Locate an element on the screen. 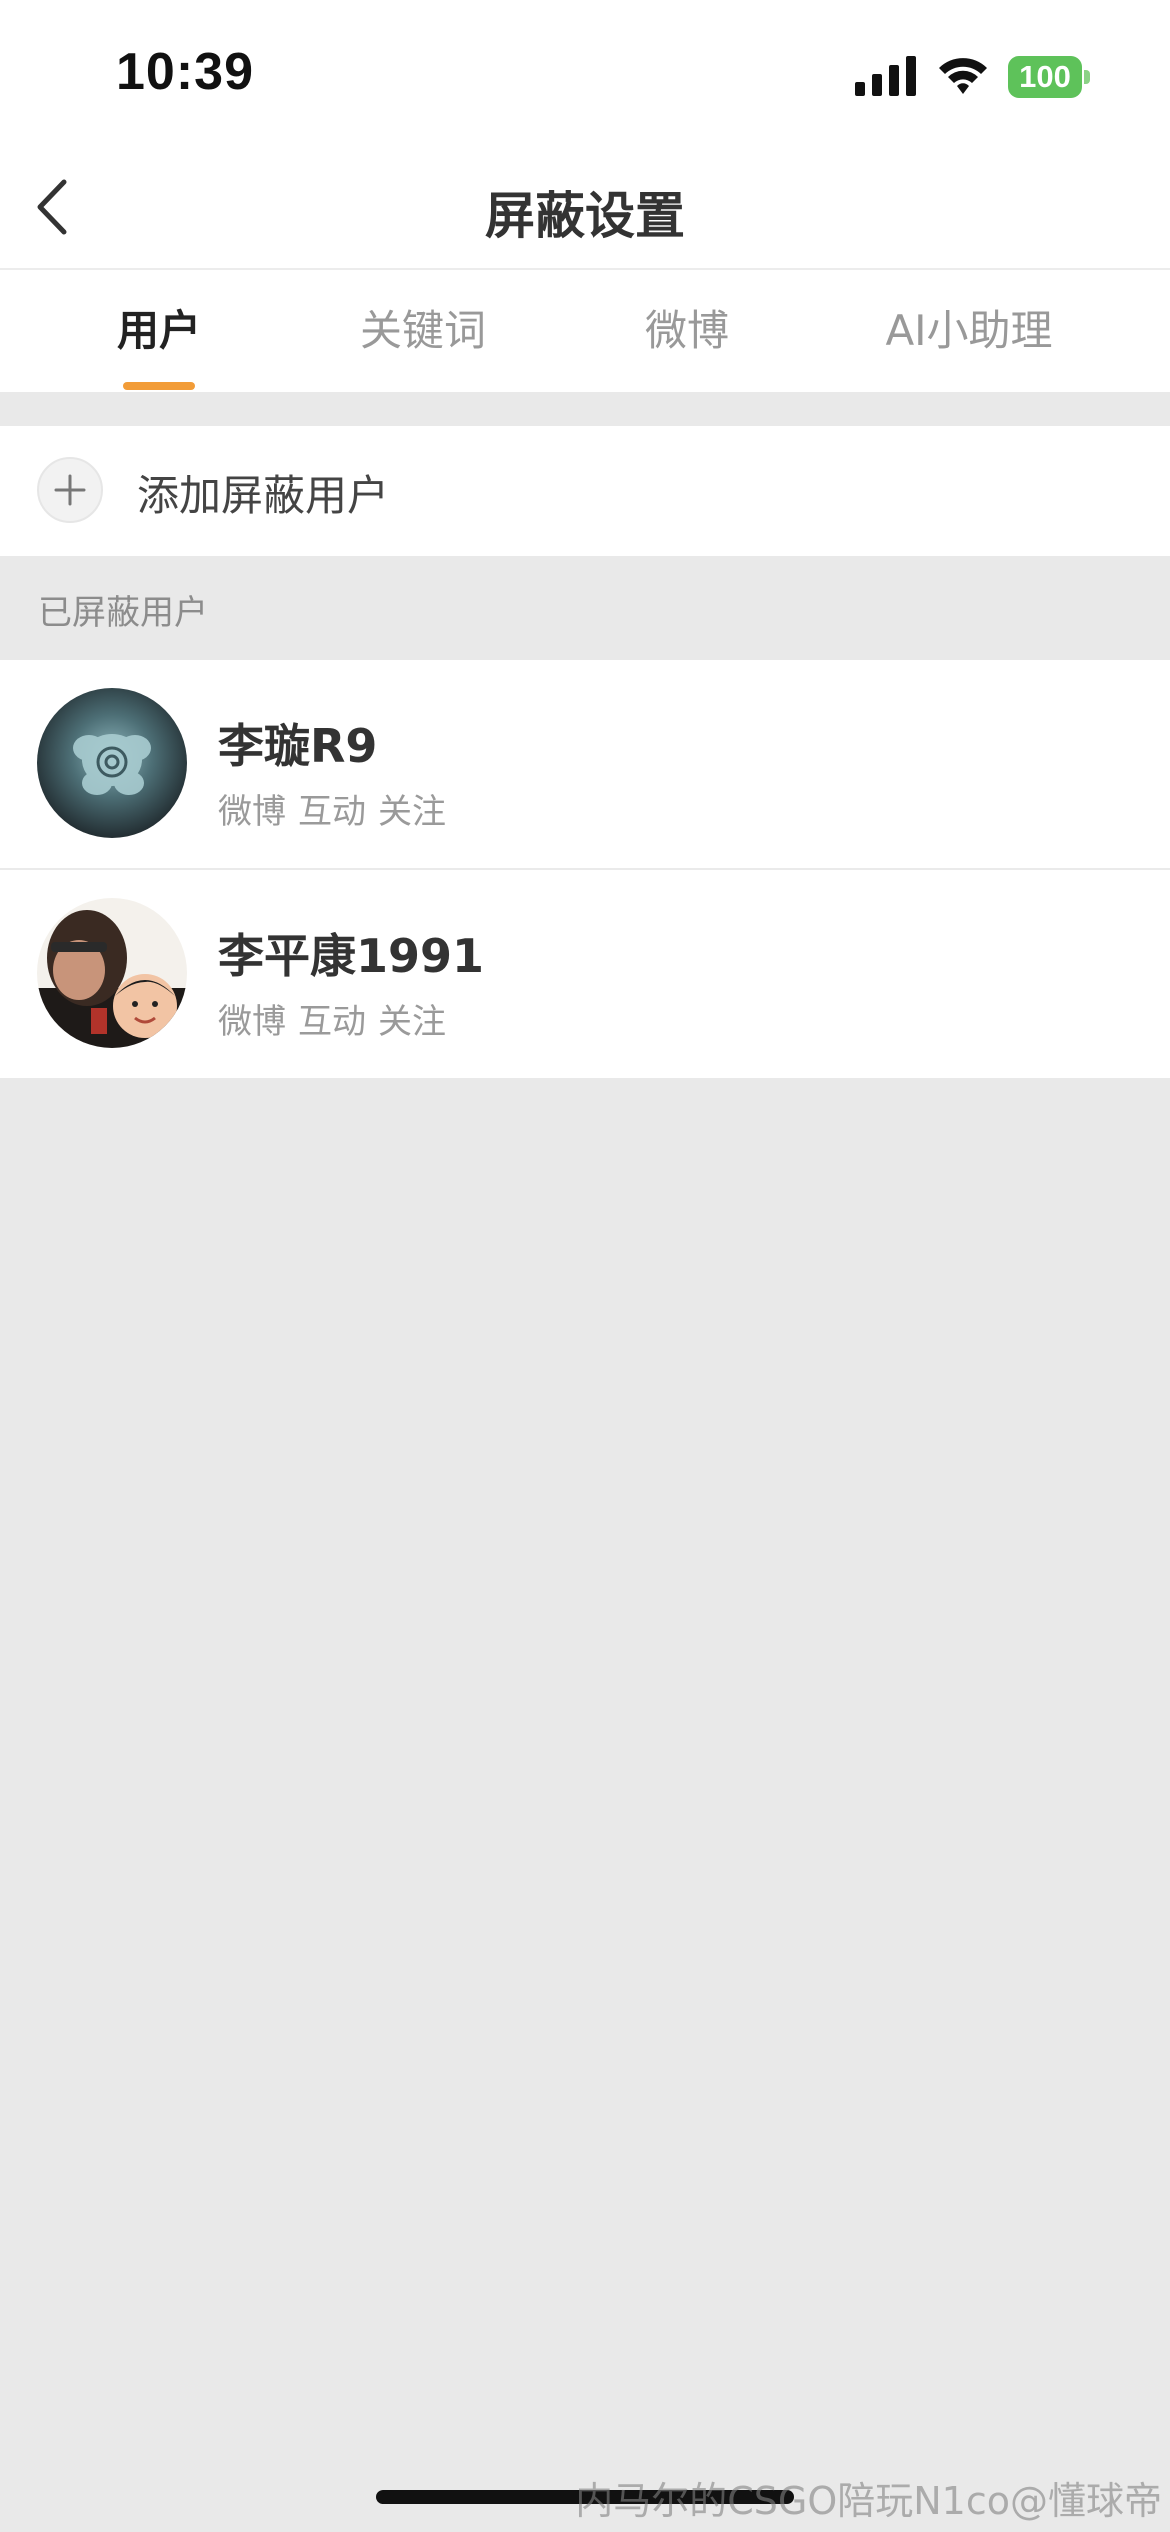  user-name: 李平康1991 is located at coordinates (351, 956).